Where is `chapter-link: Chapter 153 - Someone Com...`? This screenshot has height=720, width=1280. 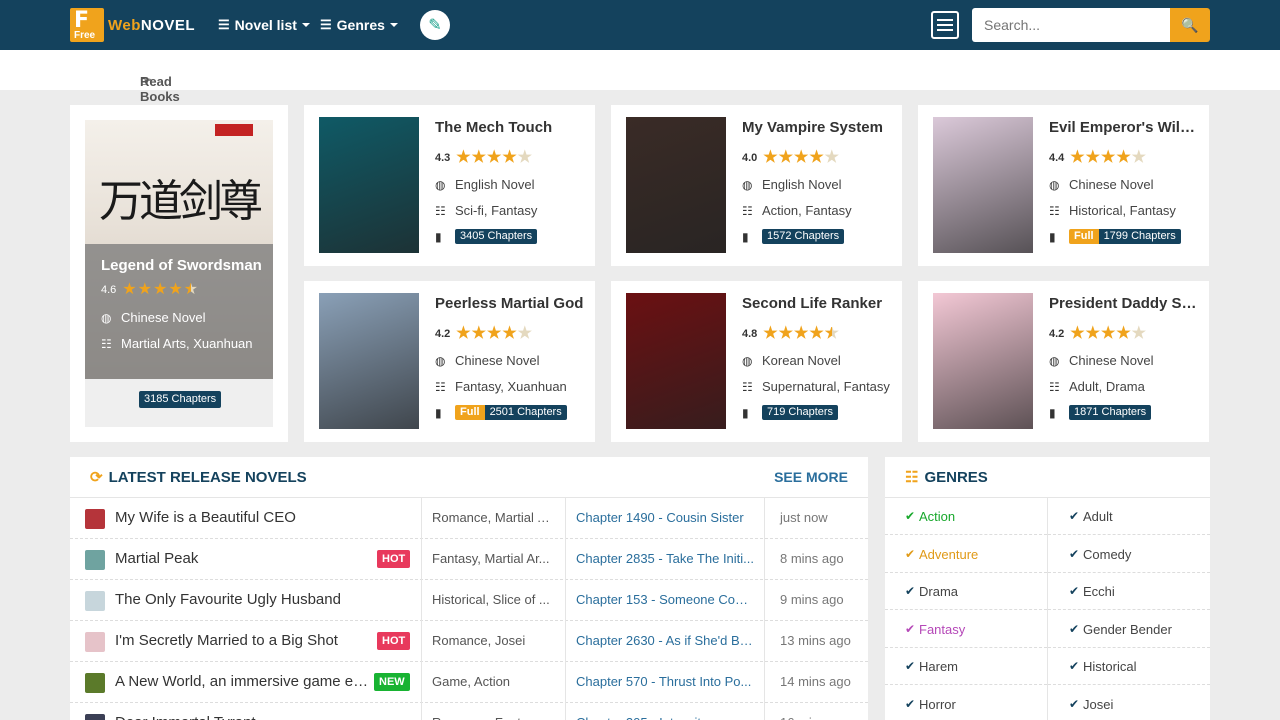
chapter-link: Chapter 153 - Someone Com... is located at coordinates (666, 599).